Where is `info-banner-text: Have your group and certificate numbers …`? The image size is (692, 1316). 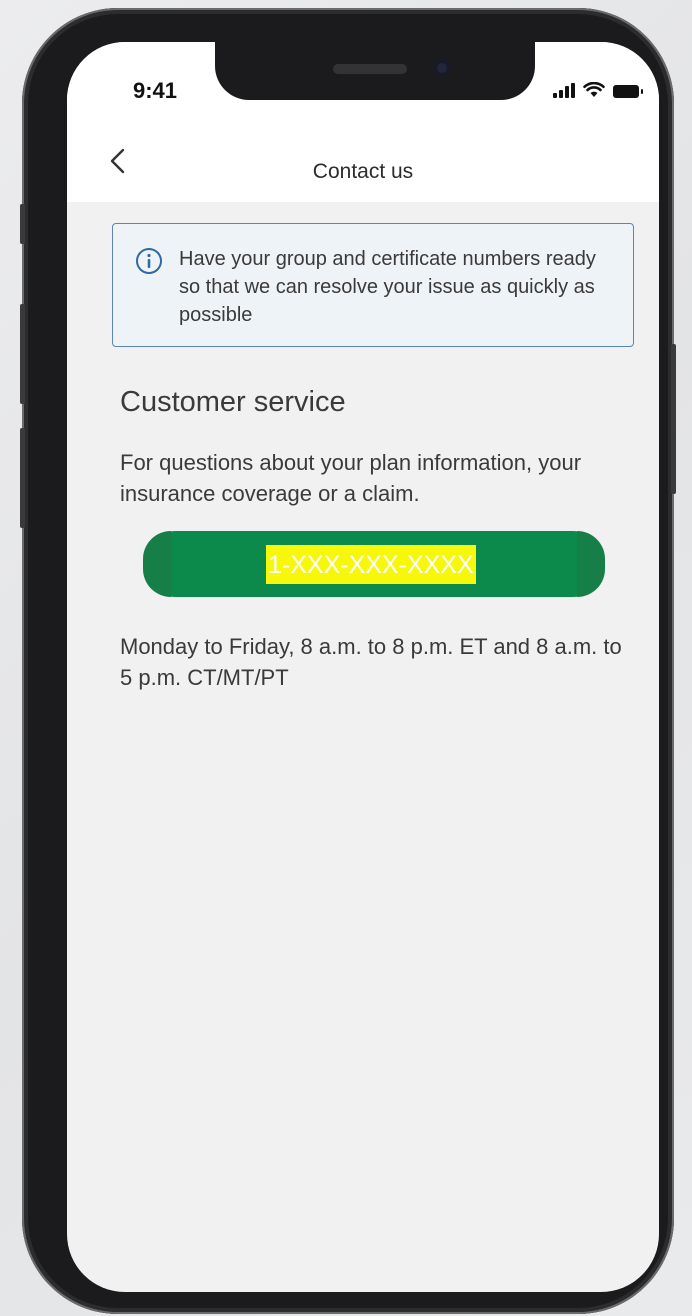
info-banner-text: Have your group and certificate numbers … is located at coordinates (387, 287).